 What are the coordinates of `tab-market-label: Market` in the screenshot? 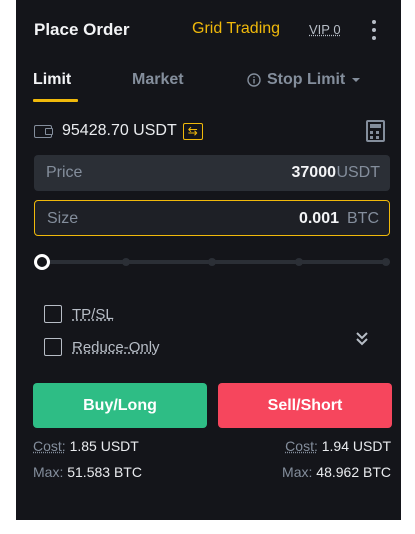 It's located at (158, 79).